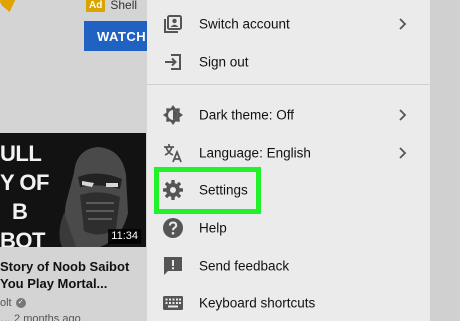  I want to click on dark-theme-icon, so click(173, 115).